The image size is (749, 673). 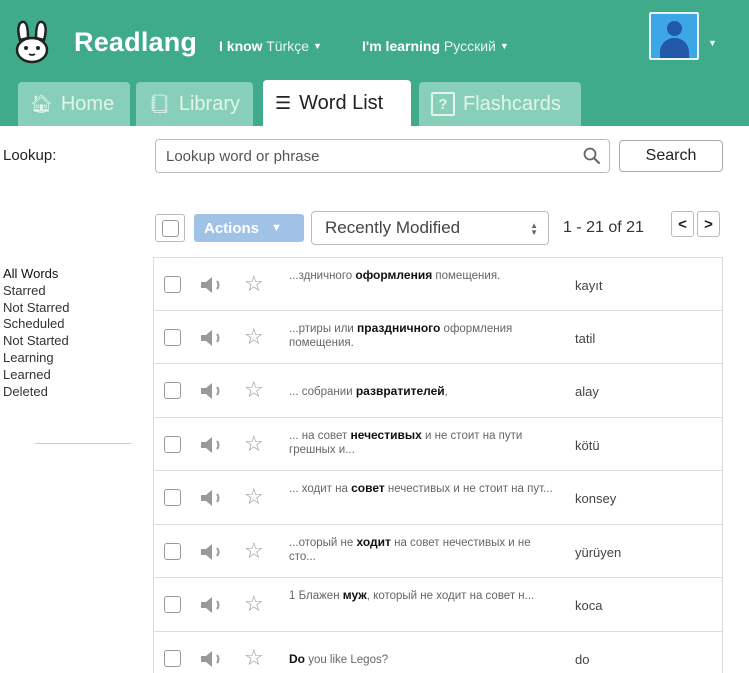 What do you see at coordinates (32, 42) in the screenshot?
I see `bunny-logo-icon` at bounding box center [32, 42].